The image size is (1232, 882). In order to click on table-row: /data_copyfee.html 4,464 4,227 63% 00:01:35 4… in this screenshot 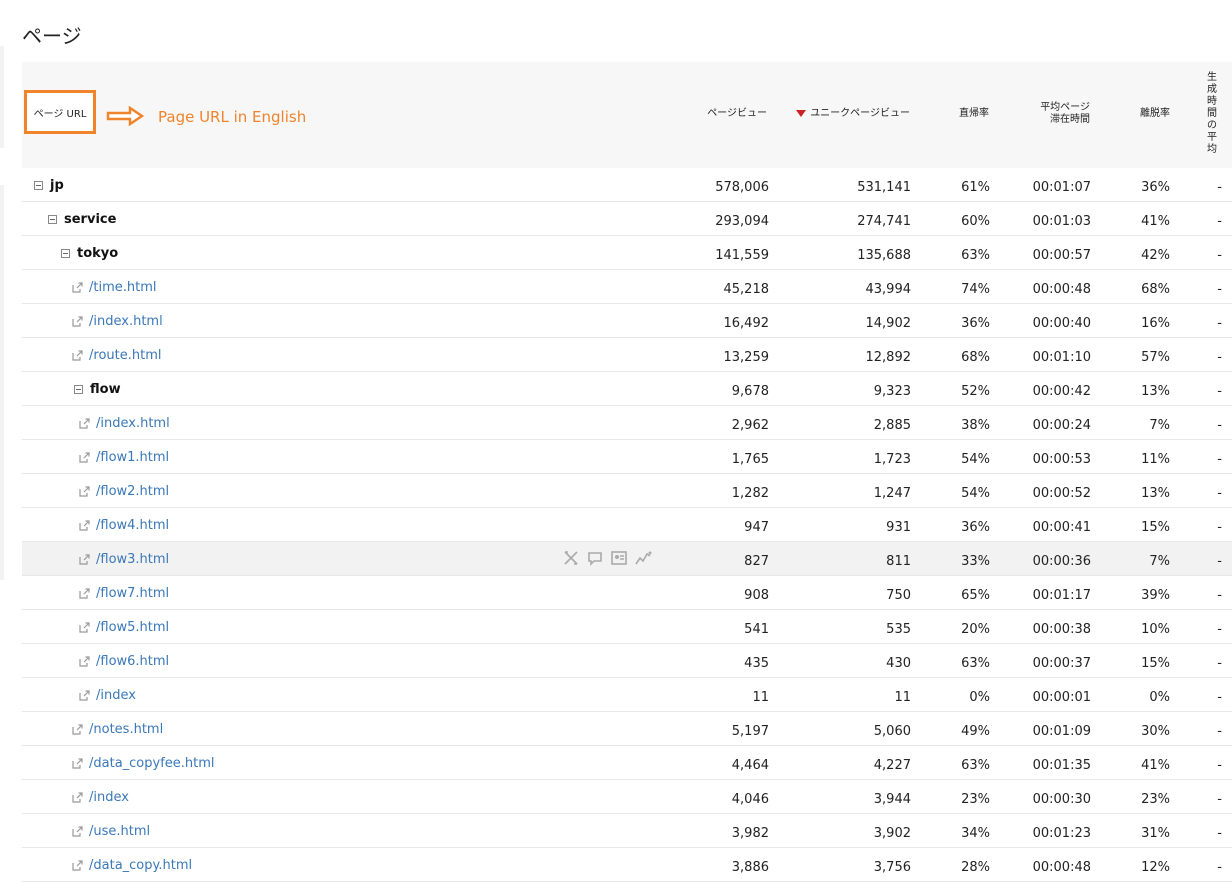, I will do `click(627, 763)`.